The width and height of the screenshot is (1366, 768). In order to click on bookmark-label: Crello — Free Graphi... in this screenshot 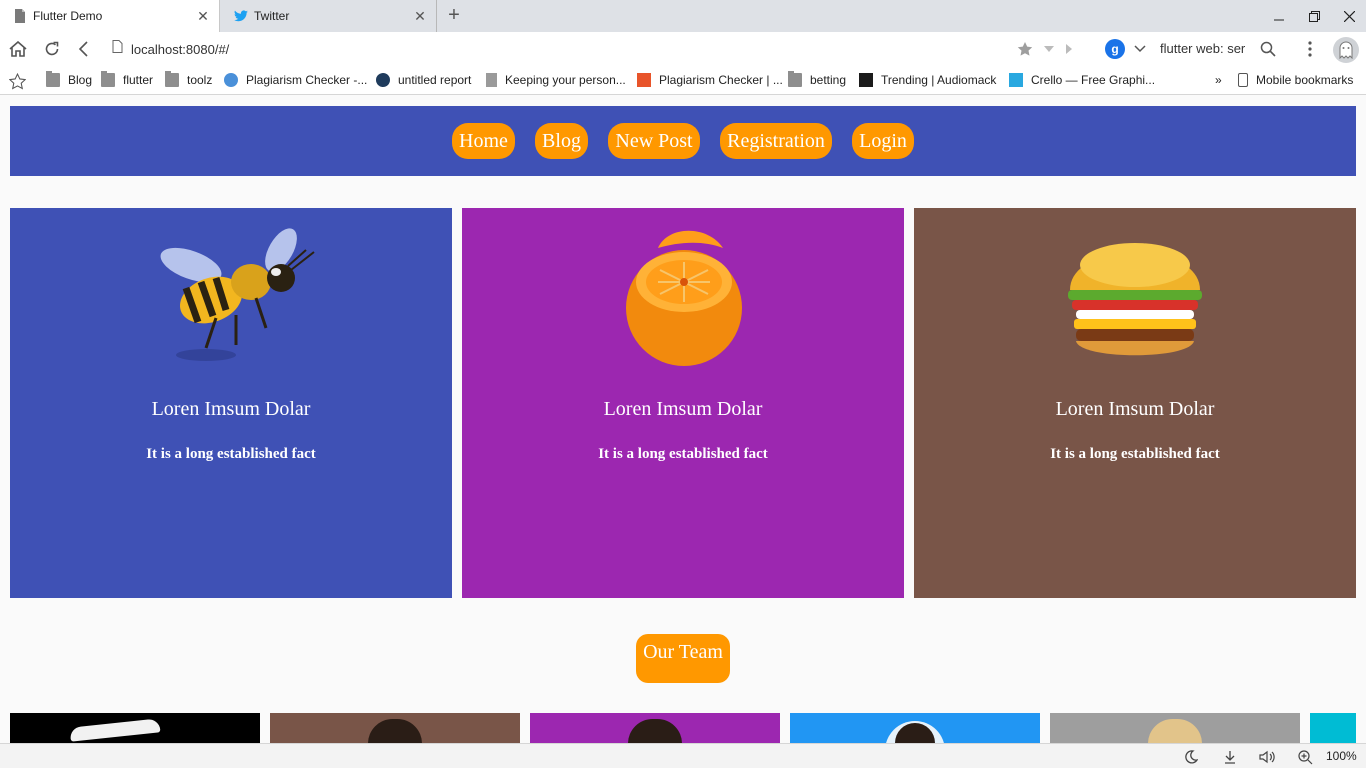, I will do `click(1093, 80)`.